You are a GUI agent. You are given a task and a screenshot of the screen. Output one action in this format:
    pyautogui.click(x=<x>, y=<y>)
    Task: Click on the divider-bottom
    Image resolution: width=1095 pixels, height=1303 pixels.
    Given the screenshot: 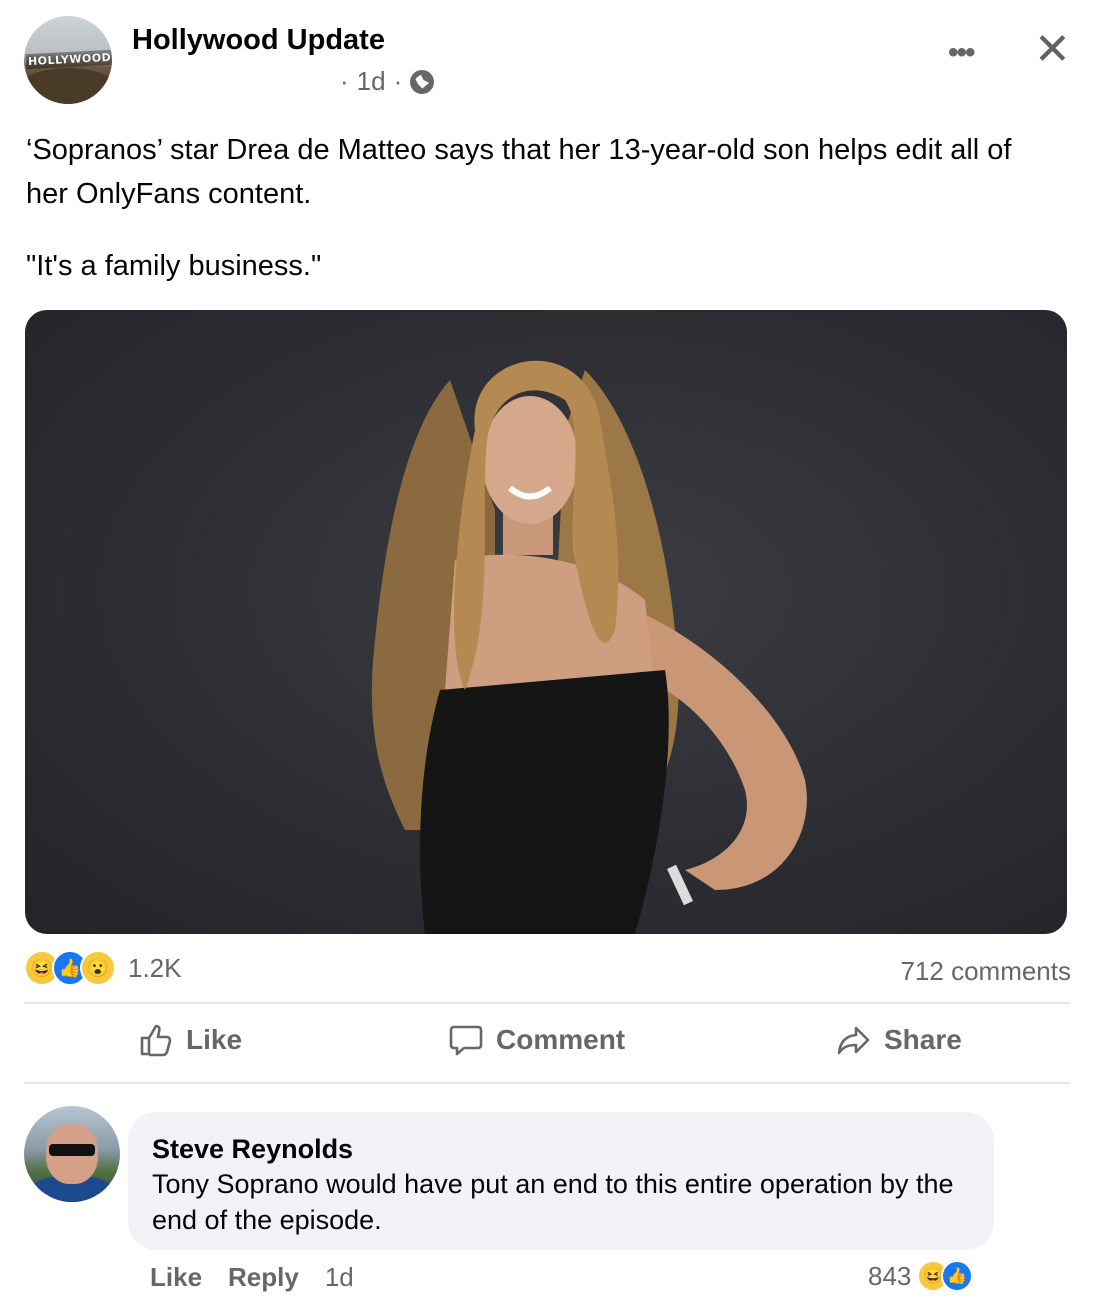 What is the action you would take?
    pyautogui.click(x=547, y=1083)
    